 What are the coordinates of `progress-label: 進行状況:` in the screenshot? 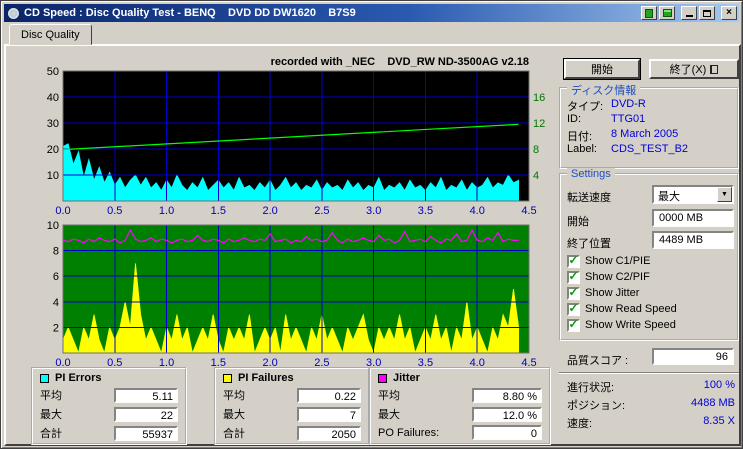 It's located at (591, 388).